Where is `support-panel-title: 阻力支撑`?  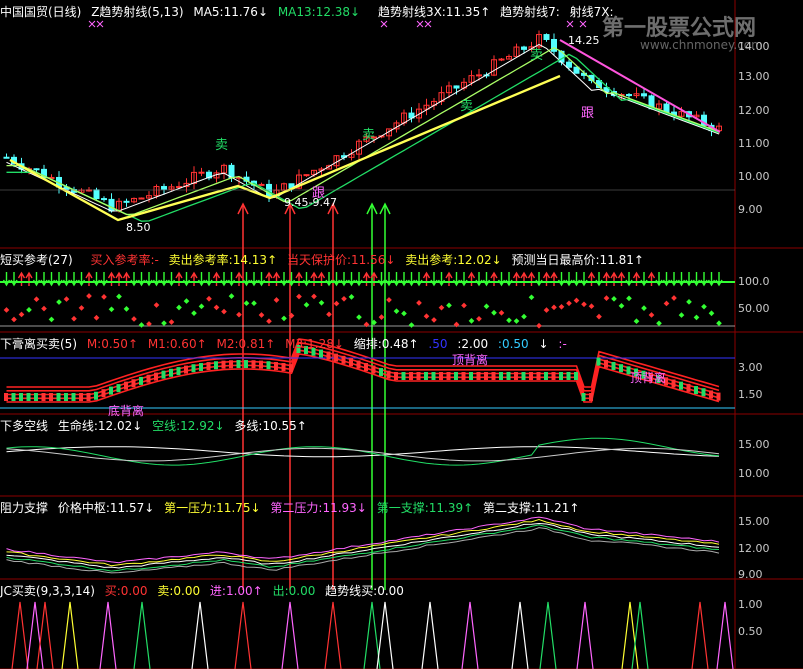 support-panel-title: 阻力支撑 is located at coordinates (24, 508).